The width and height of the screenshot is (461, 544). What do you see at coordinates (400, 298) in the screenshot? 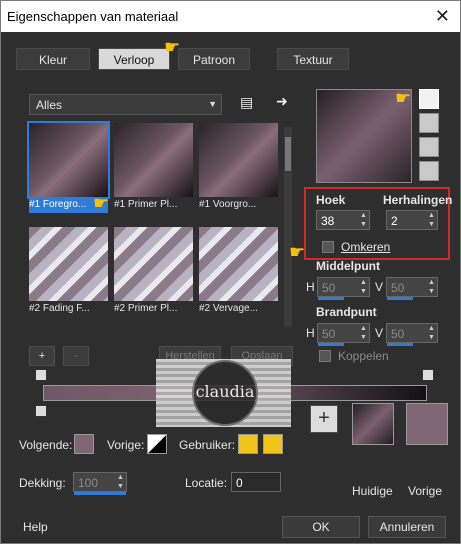
I see `center-v-slider` at bounding box center [400, 298].